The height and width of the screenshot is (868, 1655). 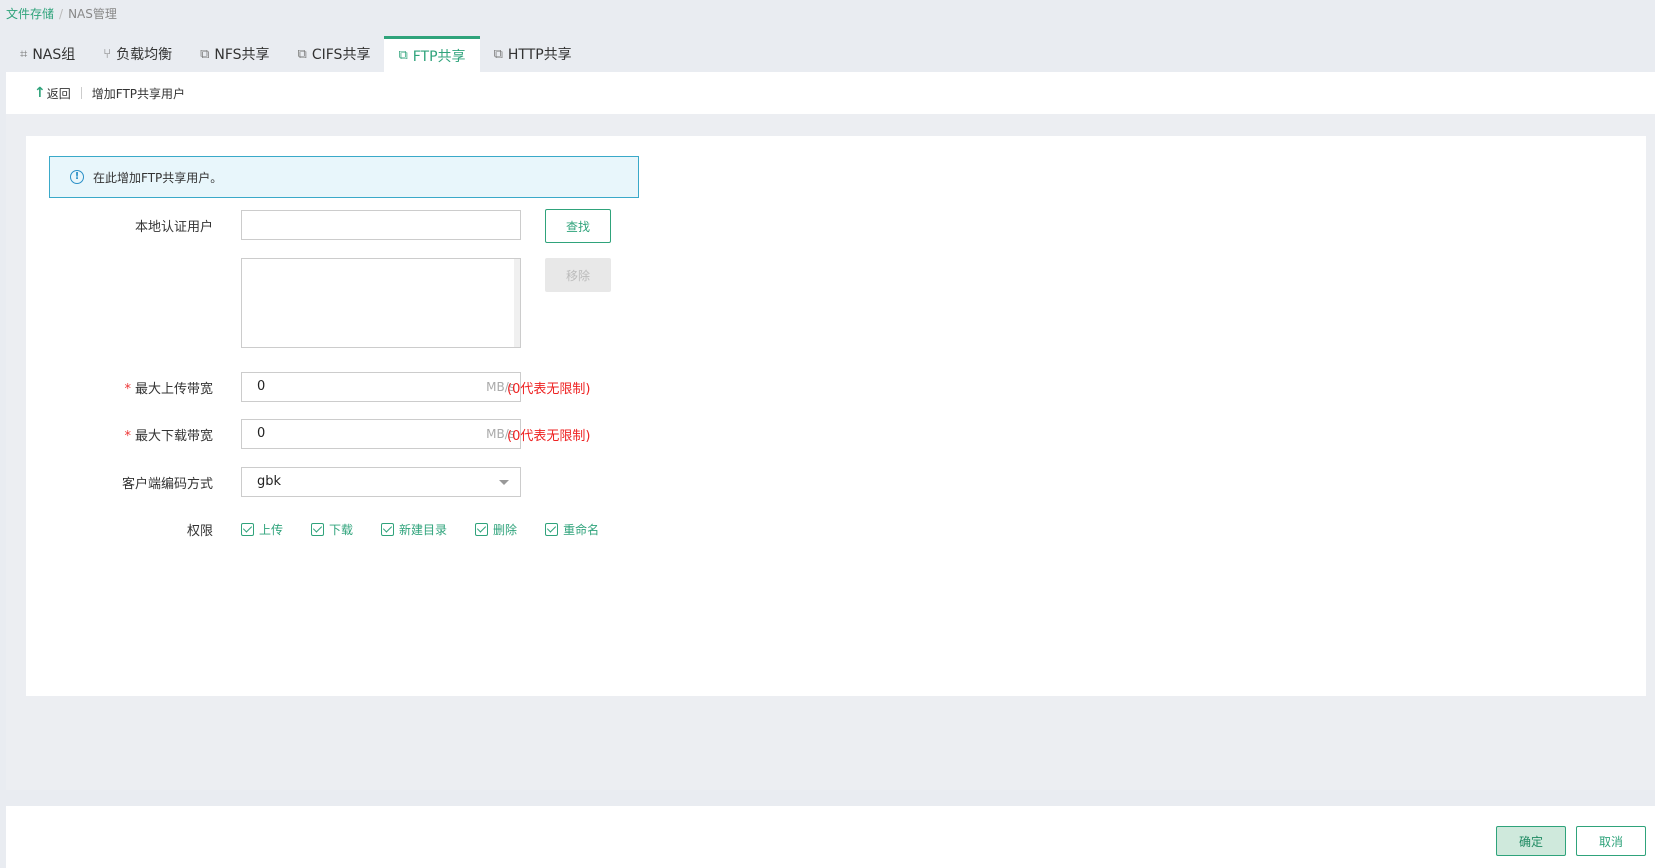 What do you see at coordinates (1611, 841) in the screenshot?
I see `cancel-button: 取消` at bounding box center [1611, 841].